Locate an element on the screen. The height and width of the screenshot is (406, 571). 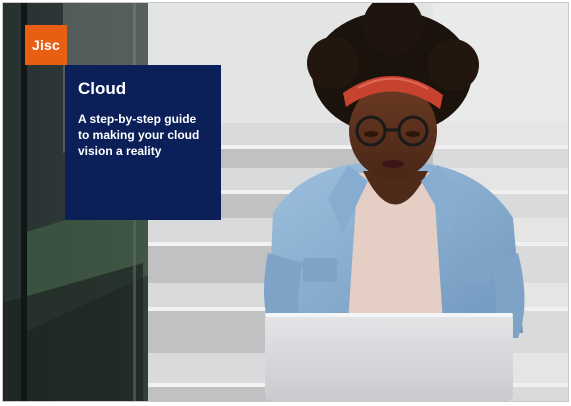
jisc-logo: Jisc is located at coordinates (46, 45).